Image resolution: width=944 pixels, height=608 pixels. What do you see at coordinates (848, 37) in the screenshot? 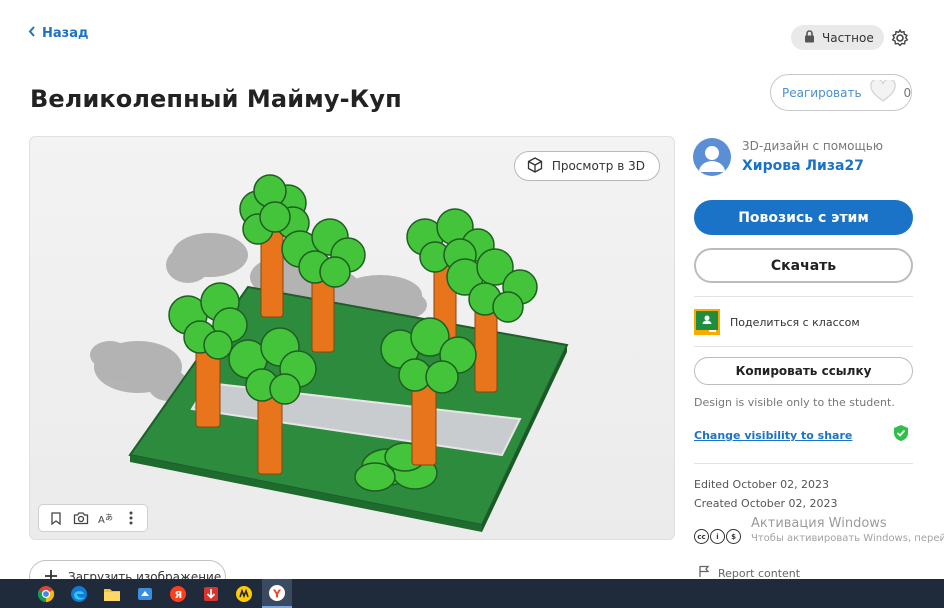
I see `privacy-label: Частное` at bounding box center [848, 37].